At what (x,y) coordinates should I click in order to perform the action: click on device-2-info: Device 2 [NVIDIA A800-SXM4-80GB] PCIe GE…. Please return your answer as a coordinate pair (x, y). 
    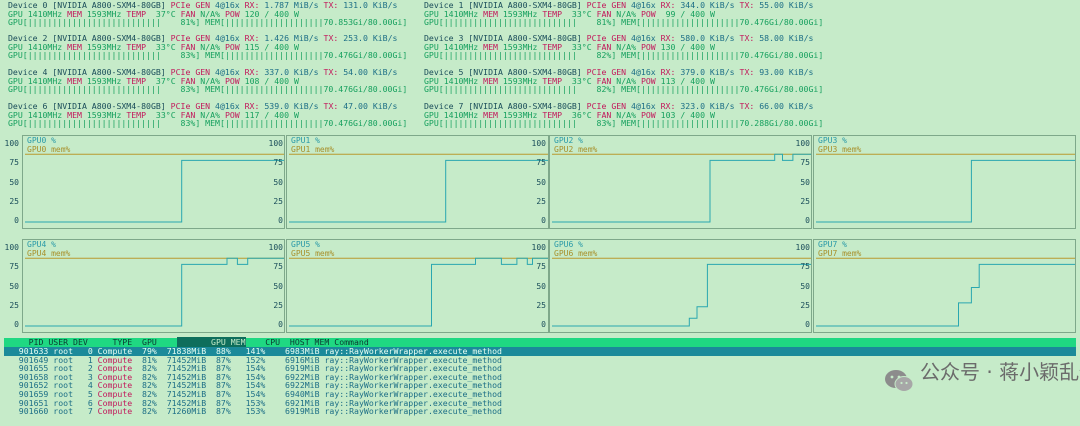
    Looking at the image, I should click on (218, 47).